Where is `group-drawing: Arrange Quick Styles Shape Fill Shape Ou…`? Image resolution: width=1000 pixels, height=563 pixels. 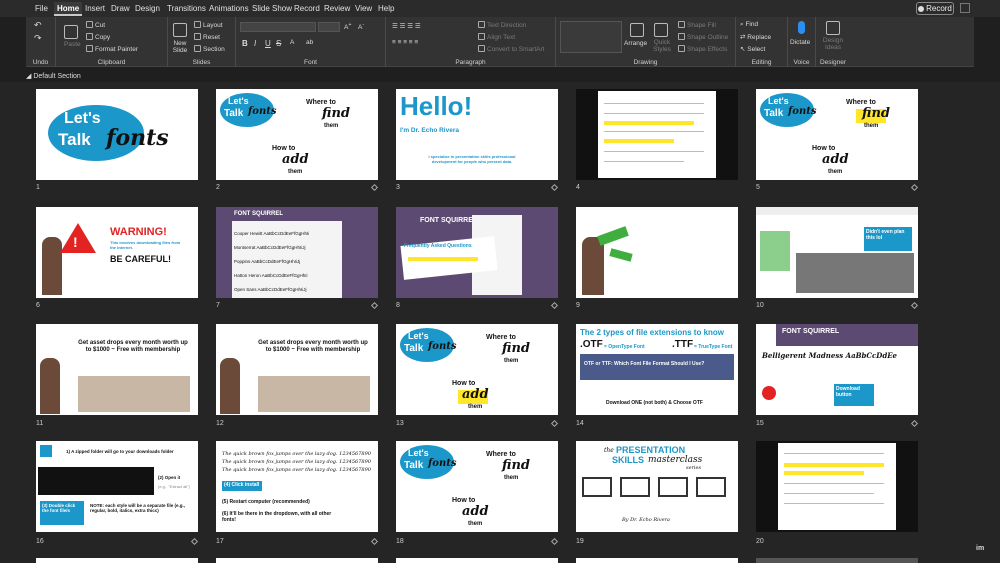 group-drawing: Arrange Quick Styles Shape Fill Shape Ou… is located at coordinates (646, 42).